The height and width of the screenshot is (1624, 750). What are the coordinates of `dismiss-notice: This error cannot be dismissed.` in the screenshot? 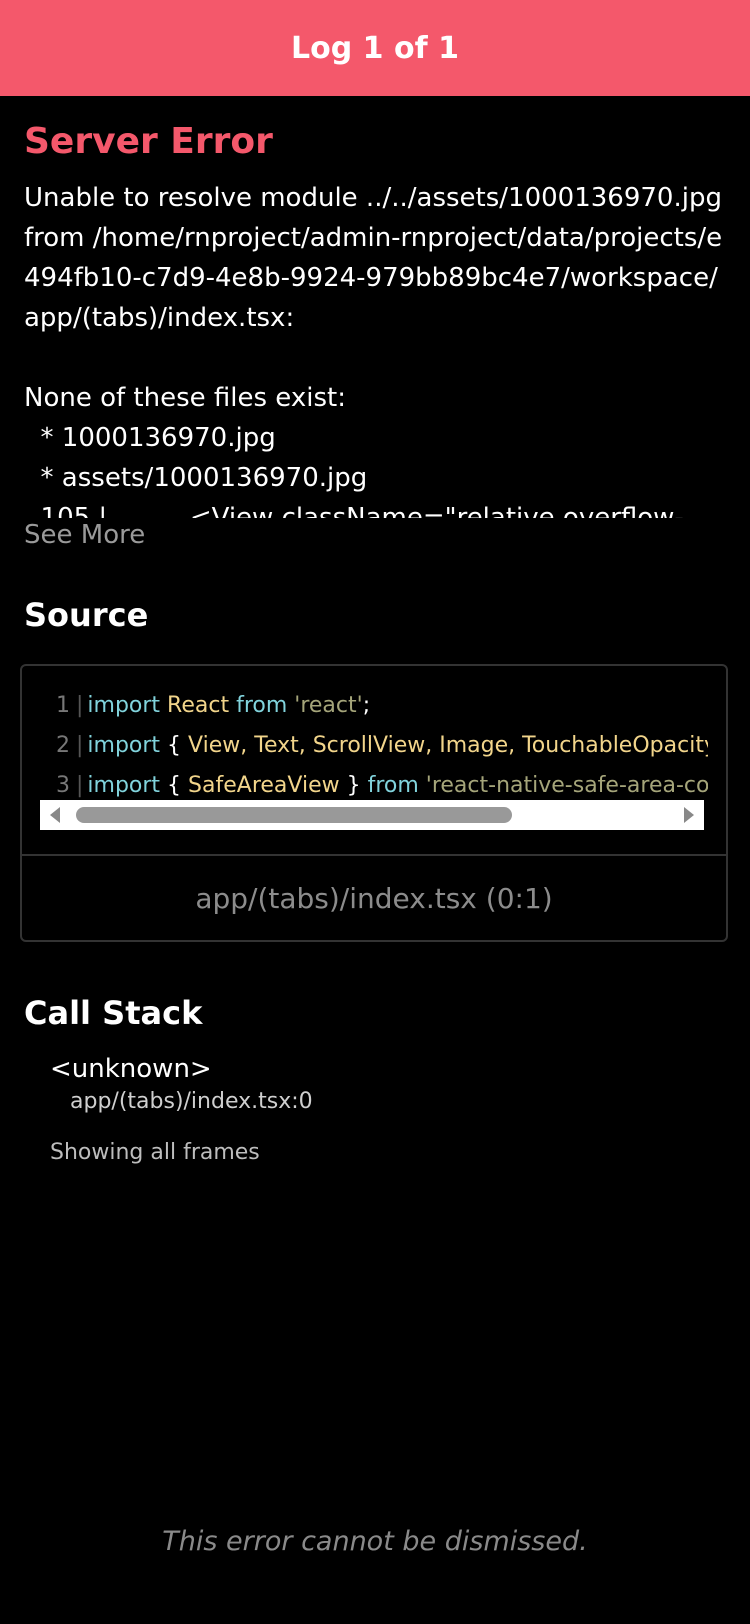 It's located at (375, 1541).